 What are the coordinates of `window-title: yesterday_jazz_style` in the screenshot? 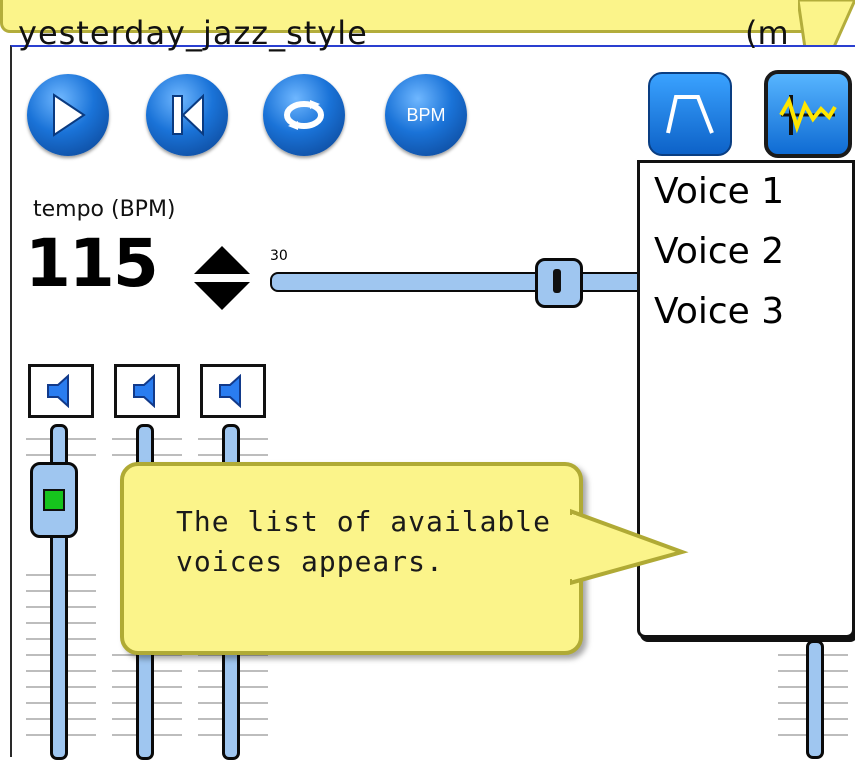 It's located at (193, 33).